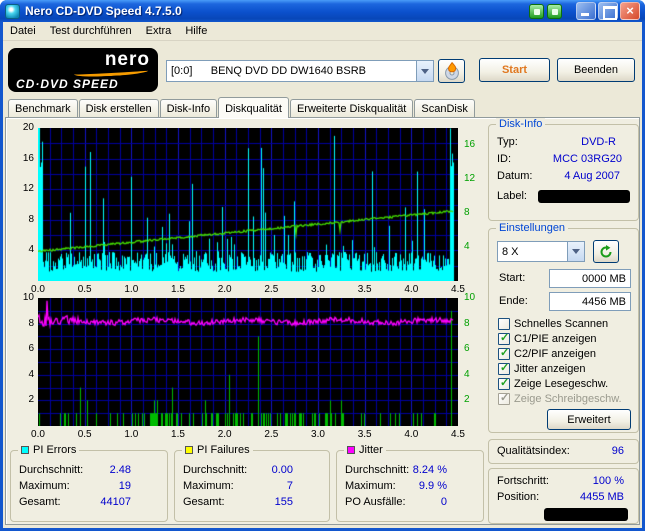 The height and width of the screenshot is (531, 645). Describe the element at coordinates (31, 323) in the screenshot. I see `axis-tick-label: 8` at that location.